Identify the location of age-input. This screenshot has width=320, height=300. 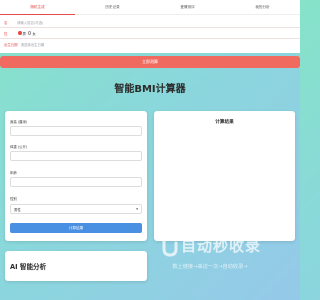
(76, 182).